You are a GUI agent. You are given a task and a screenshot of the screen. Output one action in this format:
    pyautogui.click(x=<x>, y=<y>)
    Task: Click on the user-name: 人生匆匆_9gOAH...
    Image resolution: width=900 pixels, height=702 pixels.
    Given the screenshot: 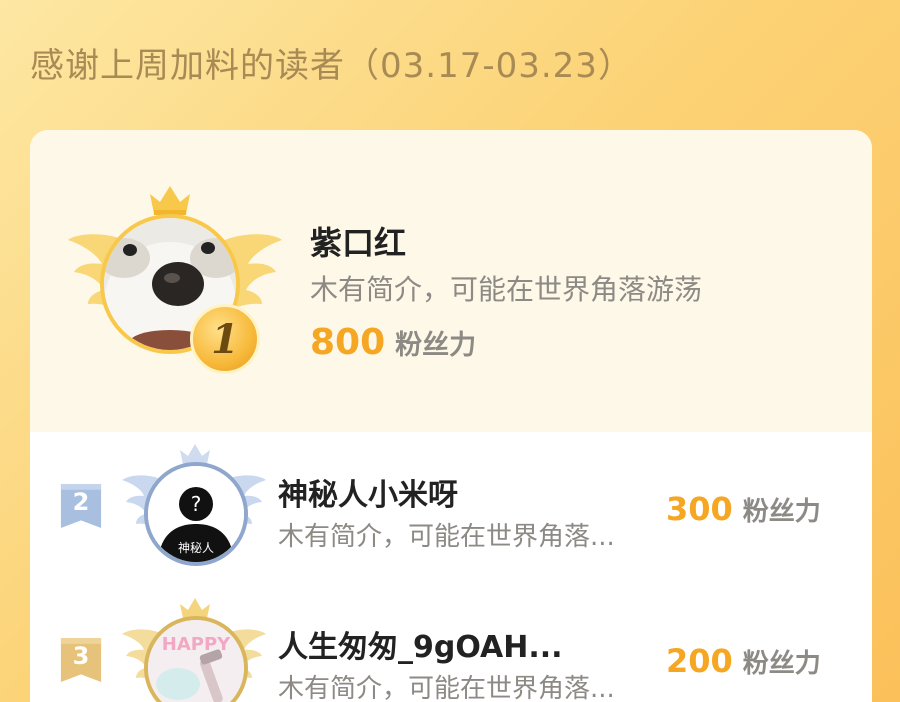 What is the action you would take?
    pyautogui.click(x=420, y=644)
    